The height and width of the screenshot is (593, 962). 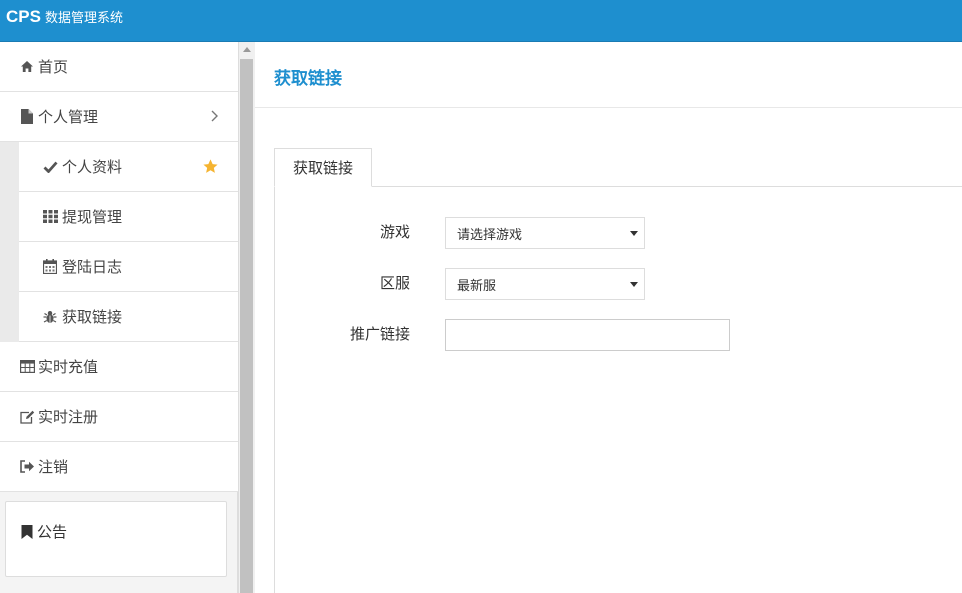 I want to click on sidebar-subitem-profile: 个人资料, so click(x=128, y=167).